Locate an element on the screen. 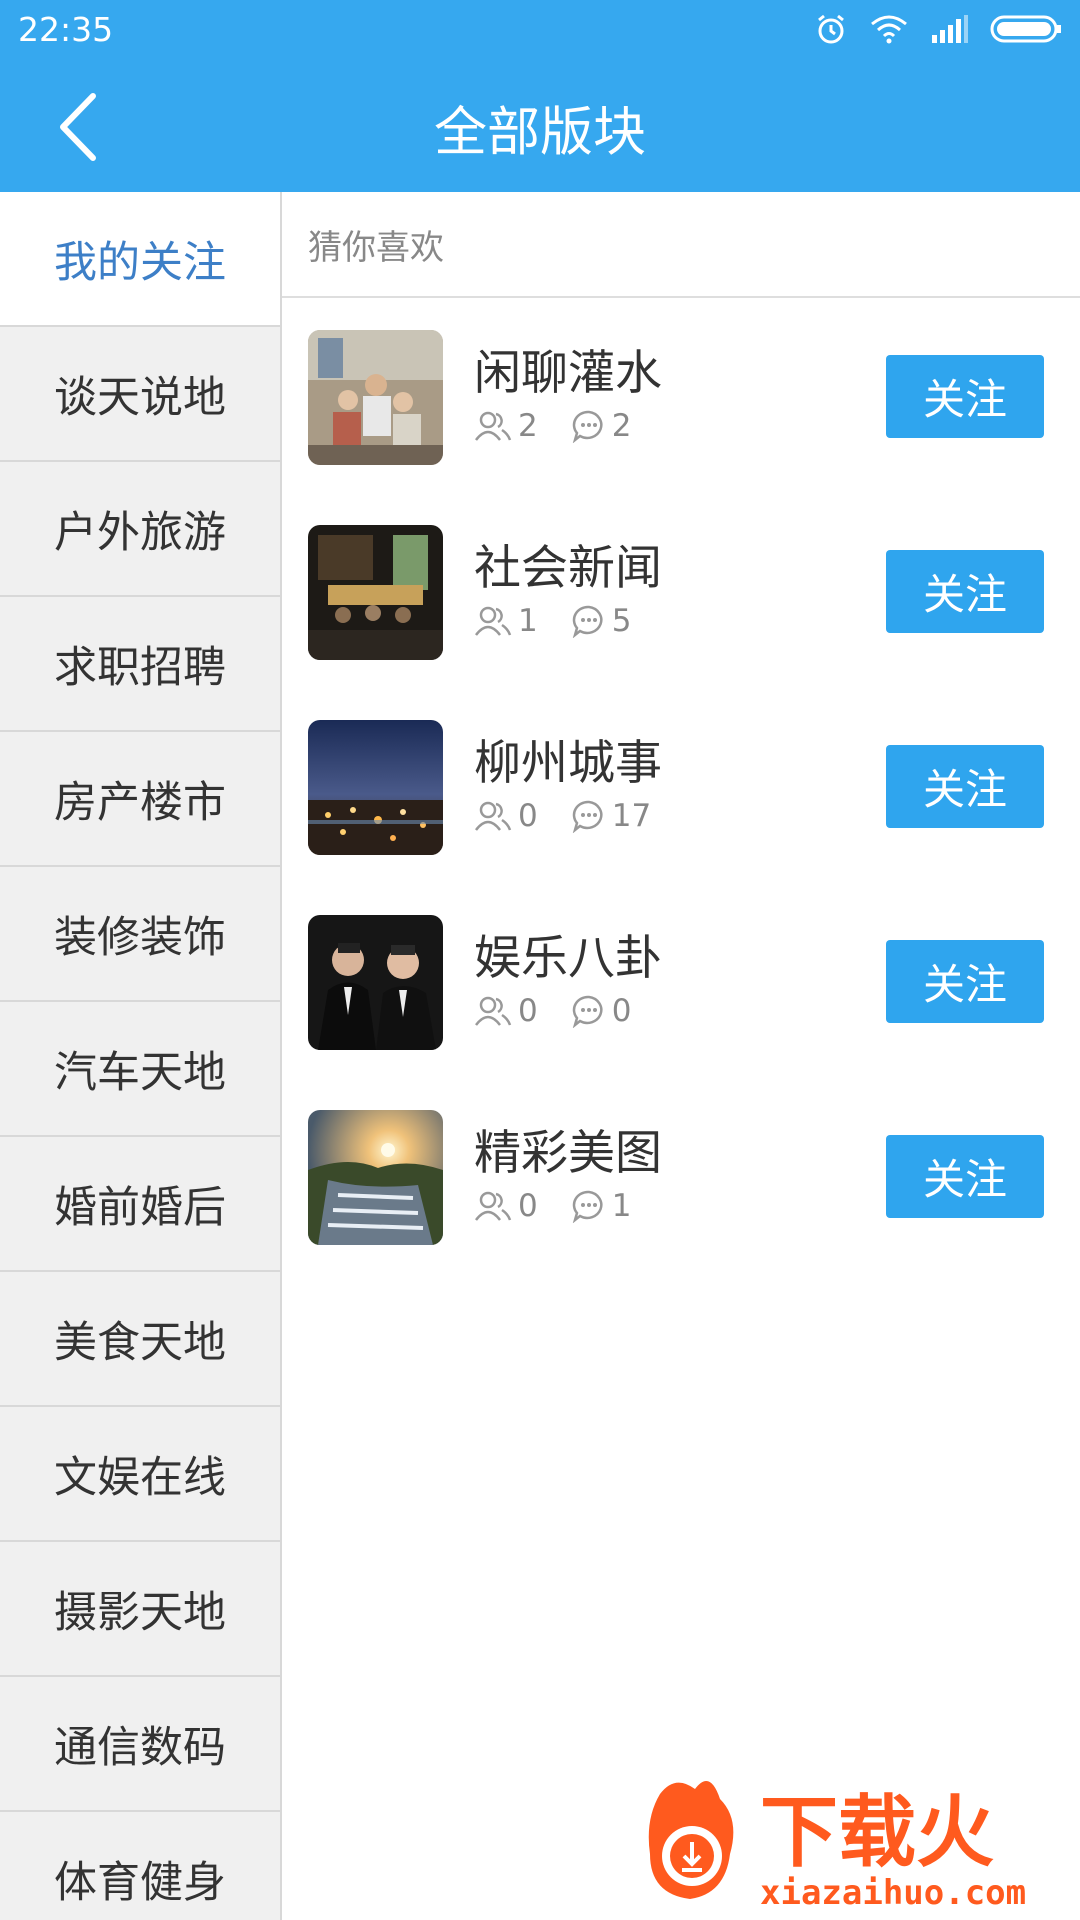 This screenshot has height=1920, width=1080. watermark-logo: 下载火 xiazaihuo.com is located at coordinates (837, 1847).